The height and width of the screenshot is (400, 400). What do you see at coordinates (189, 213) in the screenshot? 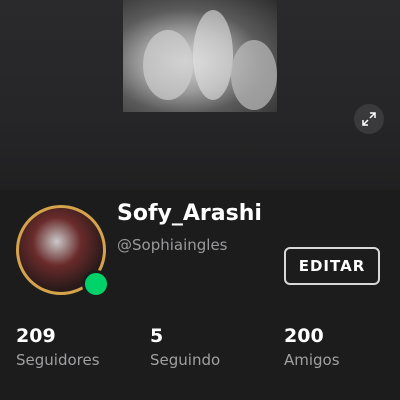
I see `display-name: Sofy_Arashi` at bounding box center [189, 213].